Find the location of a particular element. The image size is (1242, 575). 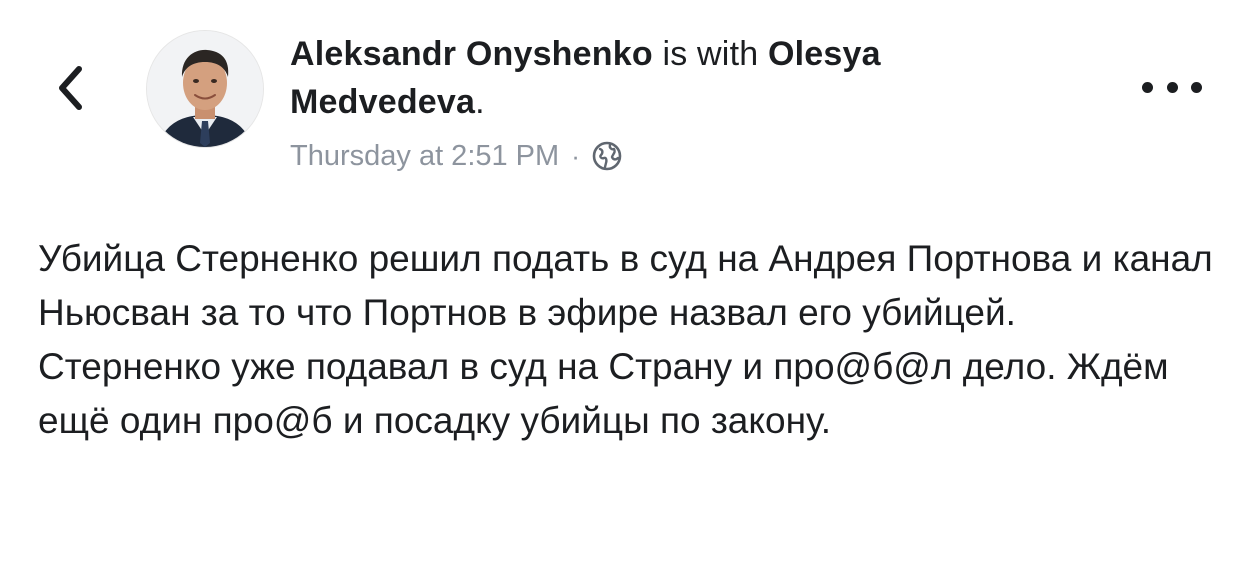

with-text: is with is located at coordinates (710, 54).